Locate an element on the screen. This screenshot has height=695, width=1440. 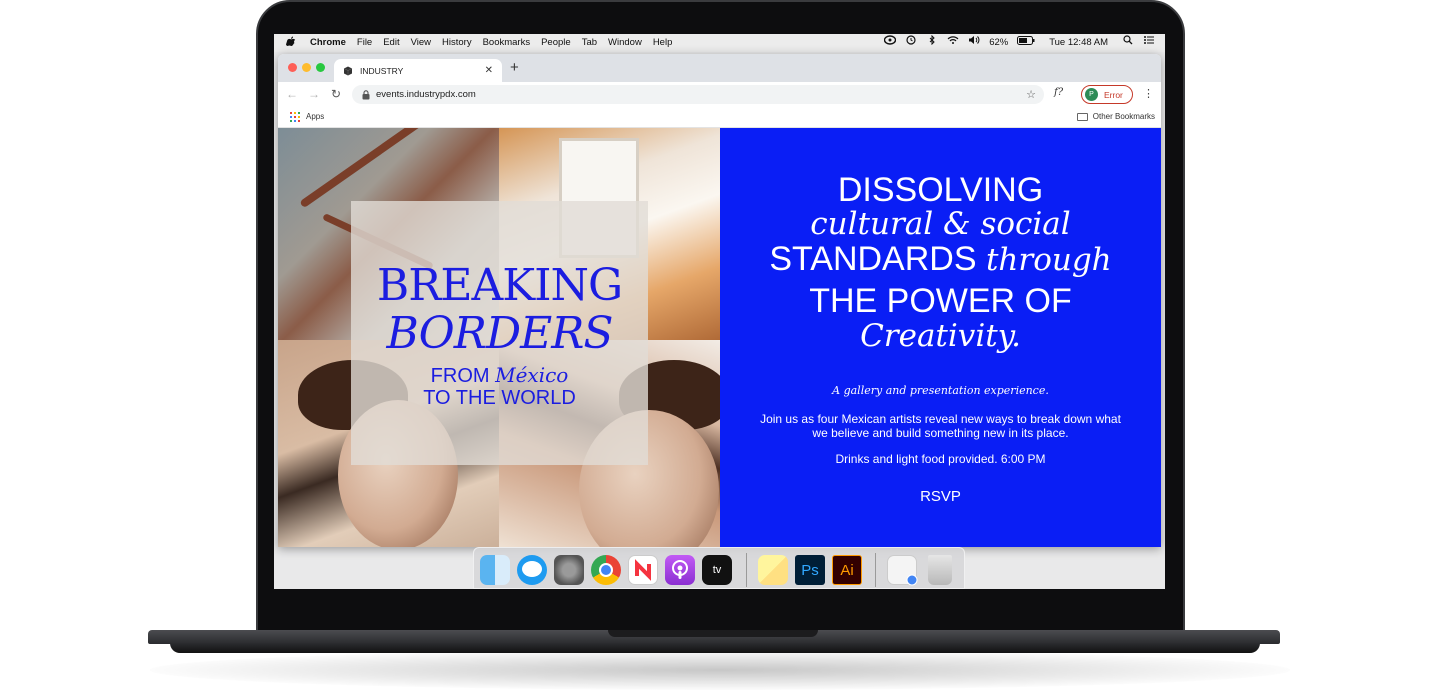
illustrator-icon: Ai is located at coordinates (847, 570).